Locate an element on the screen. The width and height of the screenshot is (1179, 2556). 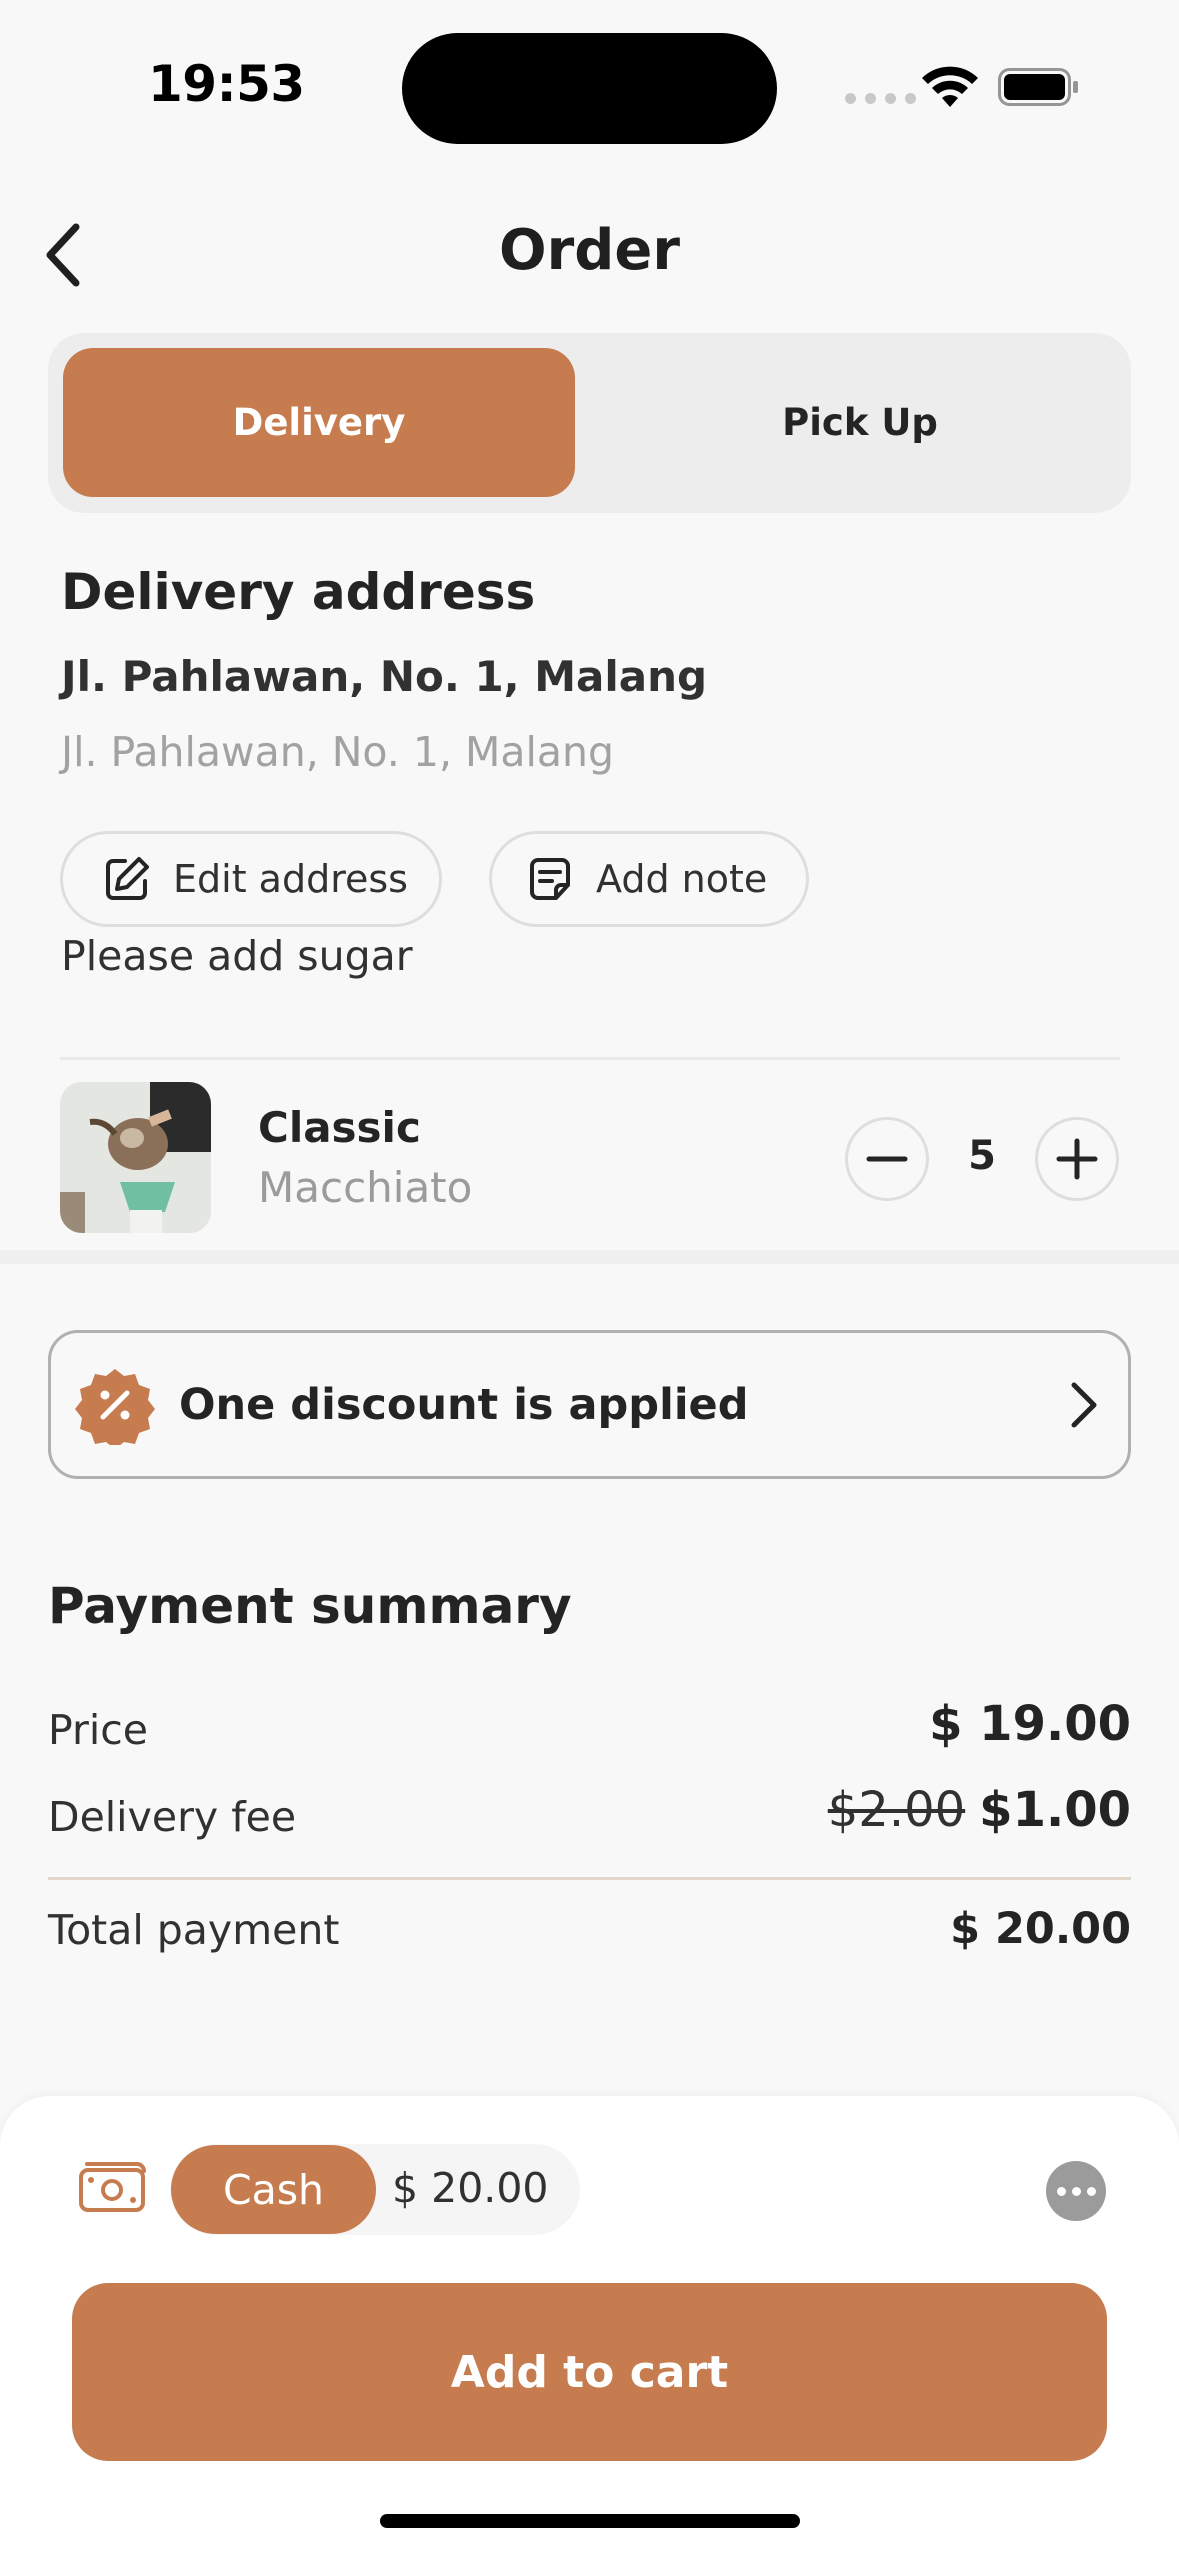
wifi-icon is located at coordinates (950, 86).